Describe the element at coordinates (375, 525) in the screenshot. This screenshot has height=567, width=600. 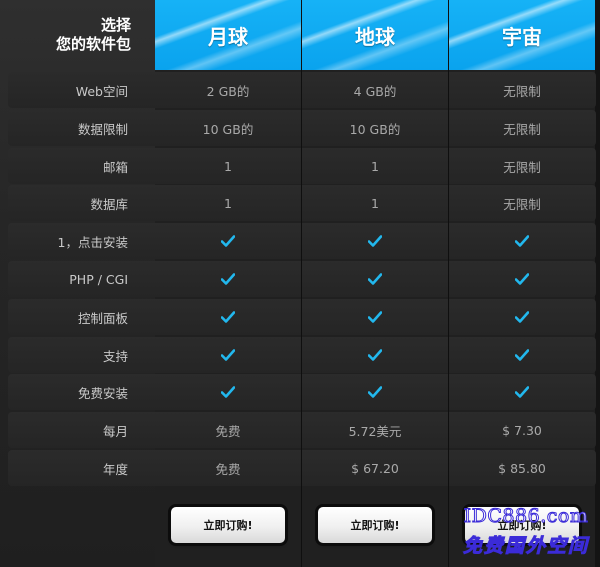
I see `order-button-earth: 立即订购!` at that location.